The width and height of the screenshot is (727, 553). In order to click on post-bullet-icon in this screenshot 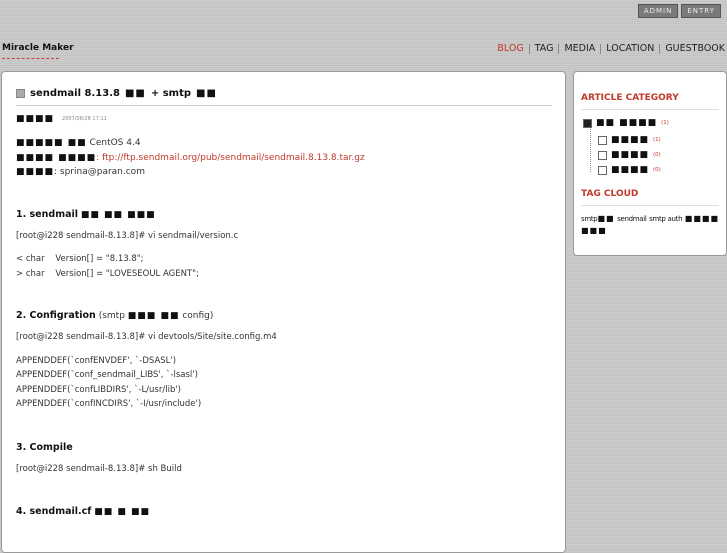, I will do `click(20, 93)`.